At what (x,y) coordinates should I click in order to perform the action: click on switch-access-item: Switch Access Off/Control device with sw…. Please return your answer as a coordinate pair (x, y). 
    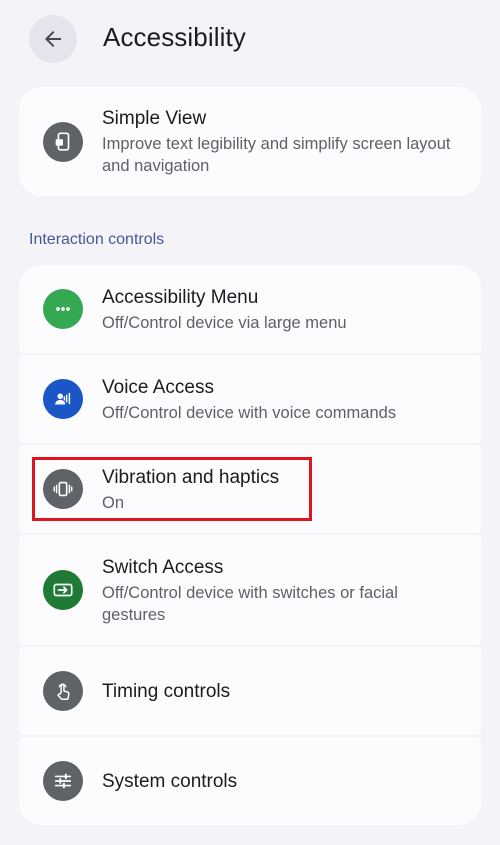
    Looking at the image, I should click on (250, 590).